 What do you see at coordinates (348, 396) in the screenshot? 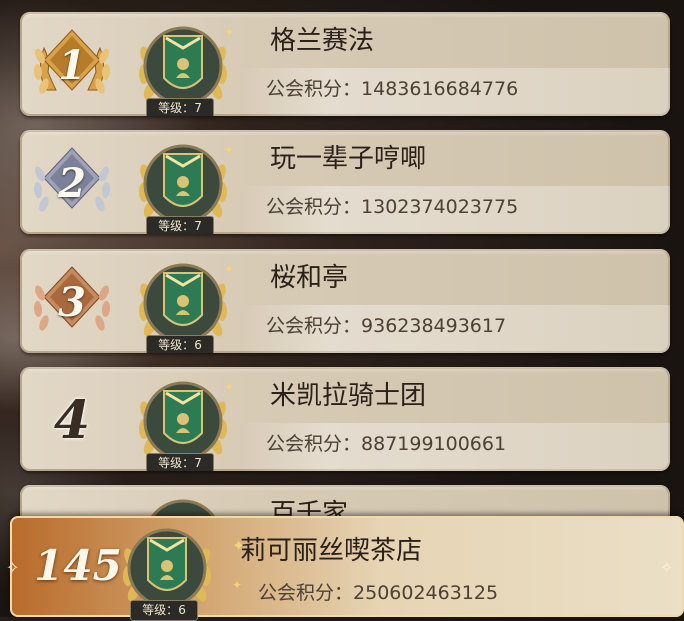
I see `guild-name: 米凯拉骑士团` at bounding box center [348, 396].